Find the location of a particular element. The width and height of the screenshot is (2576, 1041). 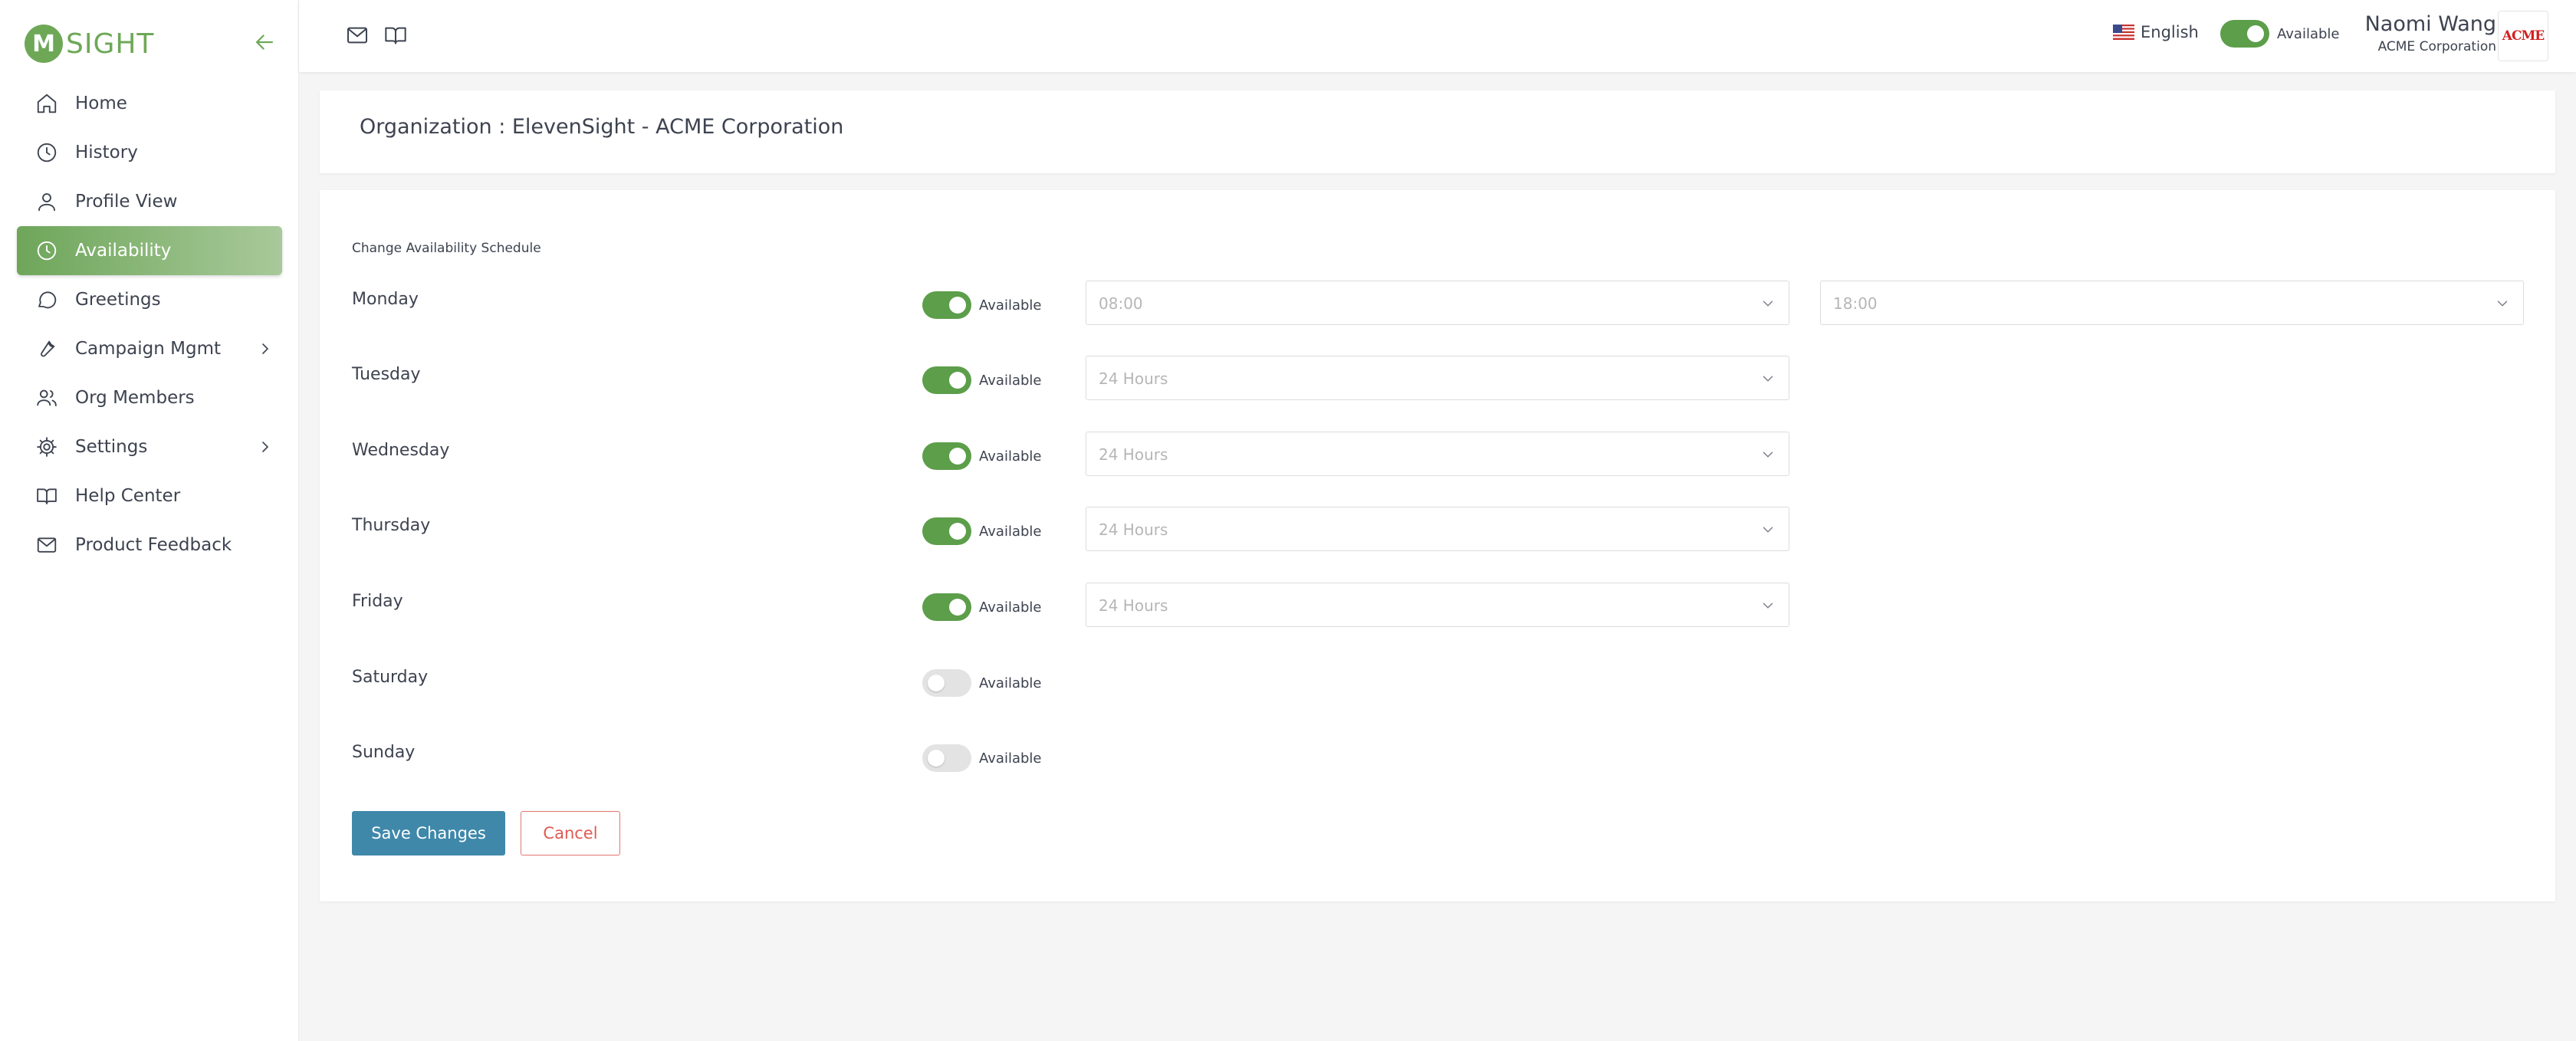

global-availability: Available is located at coordinates (2280, 34).